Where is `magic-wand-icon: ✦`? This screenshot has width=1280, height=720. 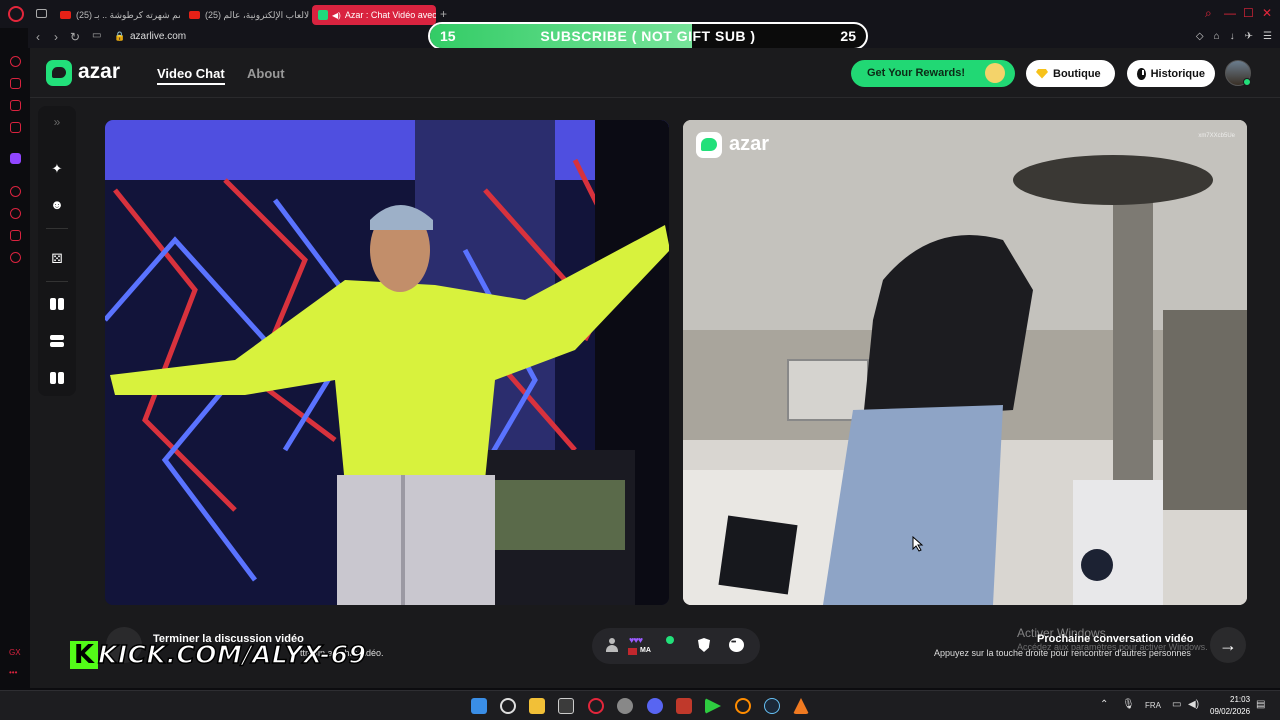
magic-wand-icon: ✦ is located at coordinates (57, 169).